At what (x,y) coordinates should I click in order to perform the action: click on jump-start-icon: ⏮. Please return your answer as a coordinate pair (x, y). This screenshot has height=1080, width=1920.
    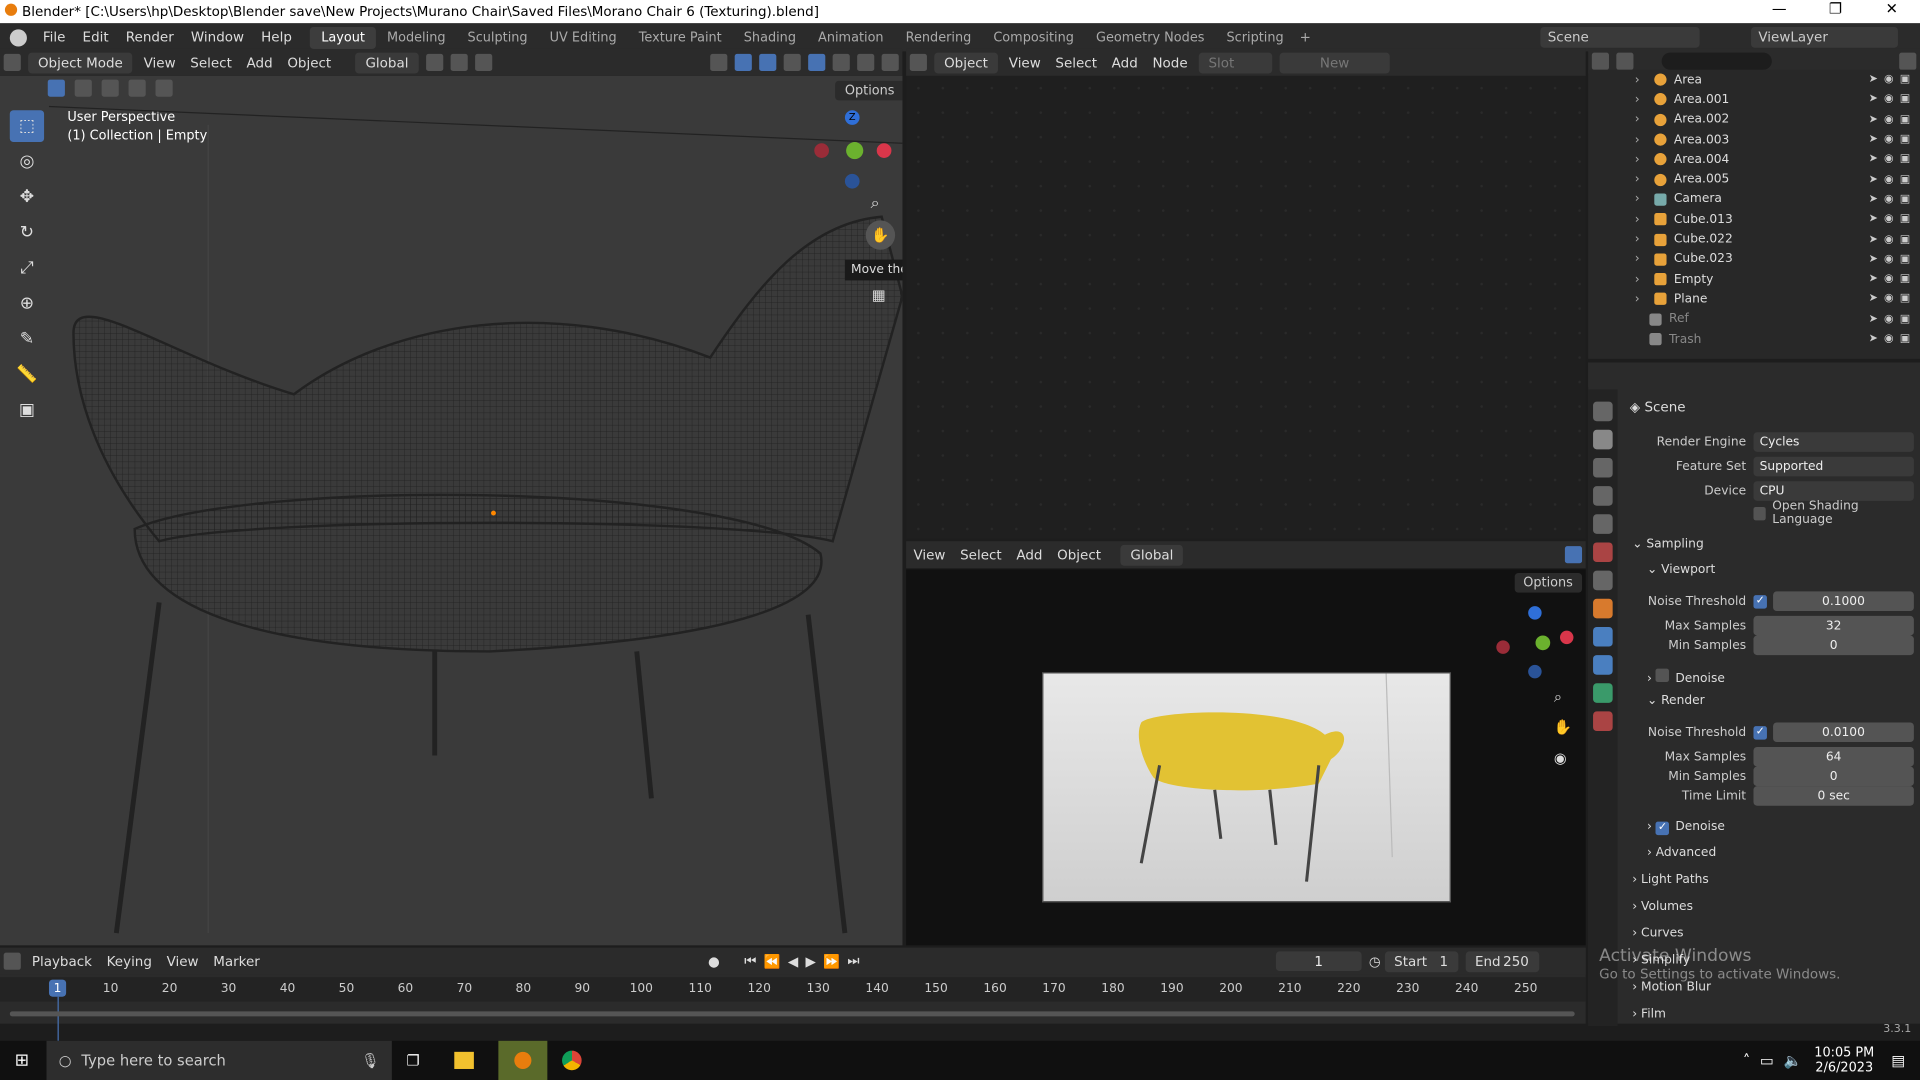
    Looking at the image, I should click on (750, 961).